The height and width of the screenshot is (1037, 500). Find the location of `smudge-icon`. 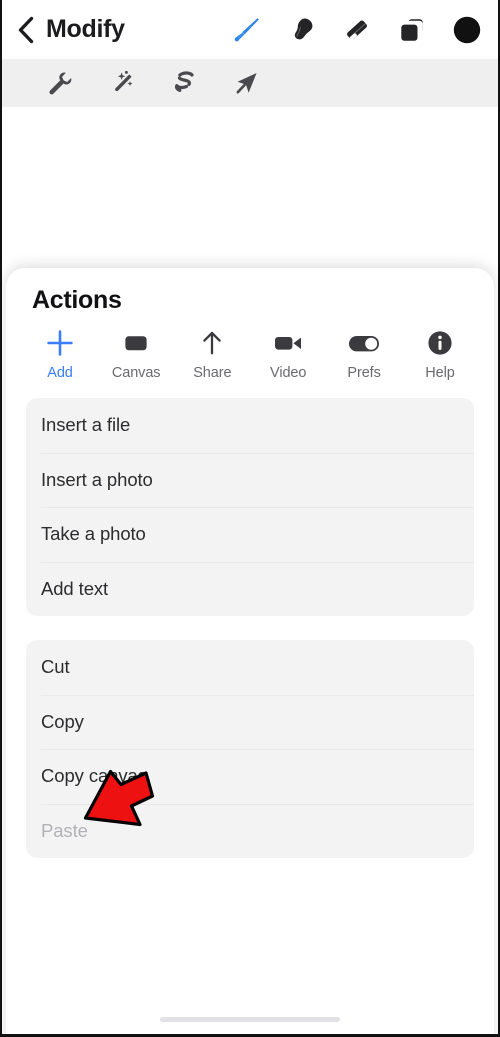

smudge-icon is located at coordinates (303, 28).